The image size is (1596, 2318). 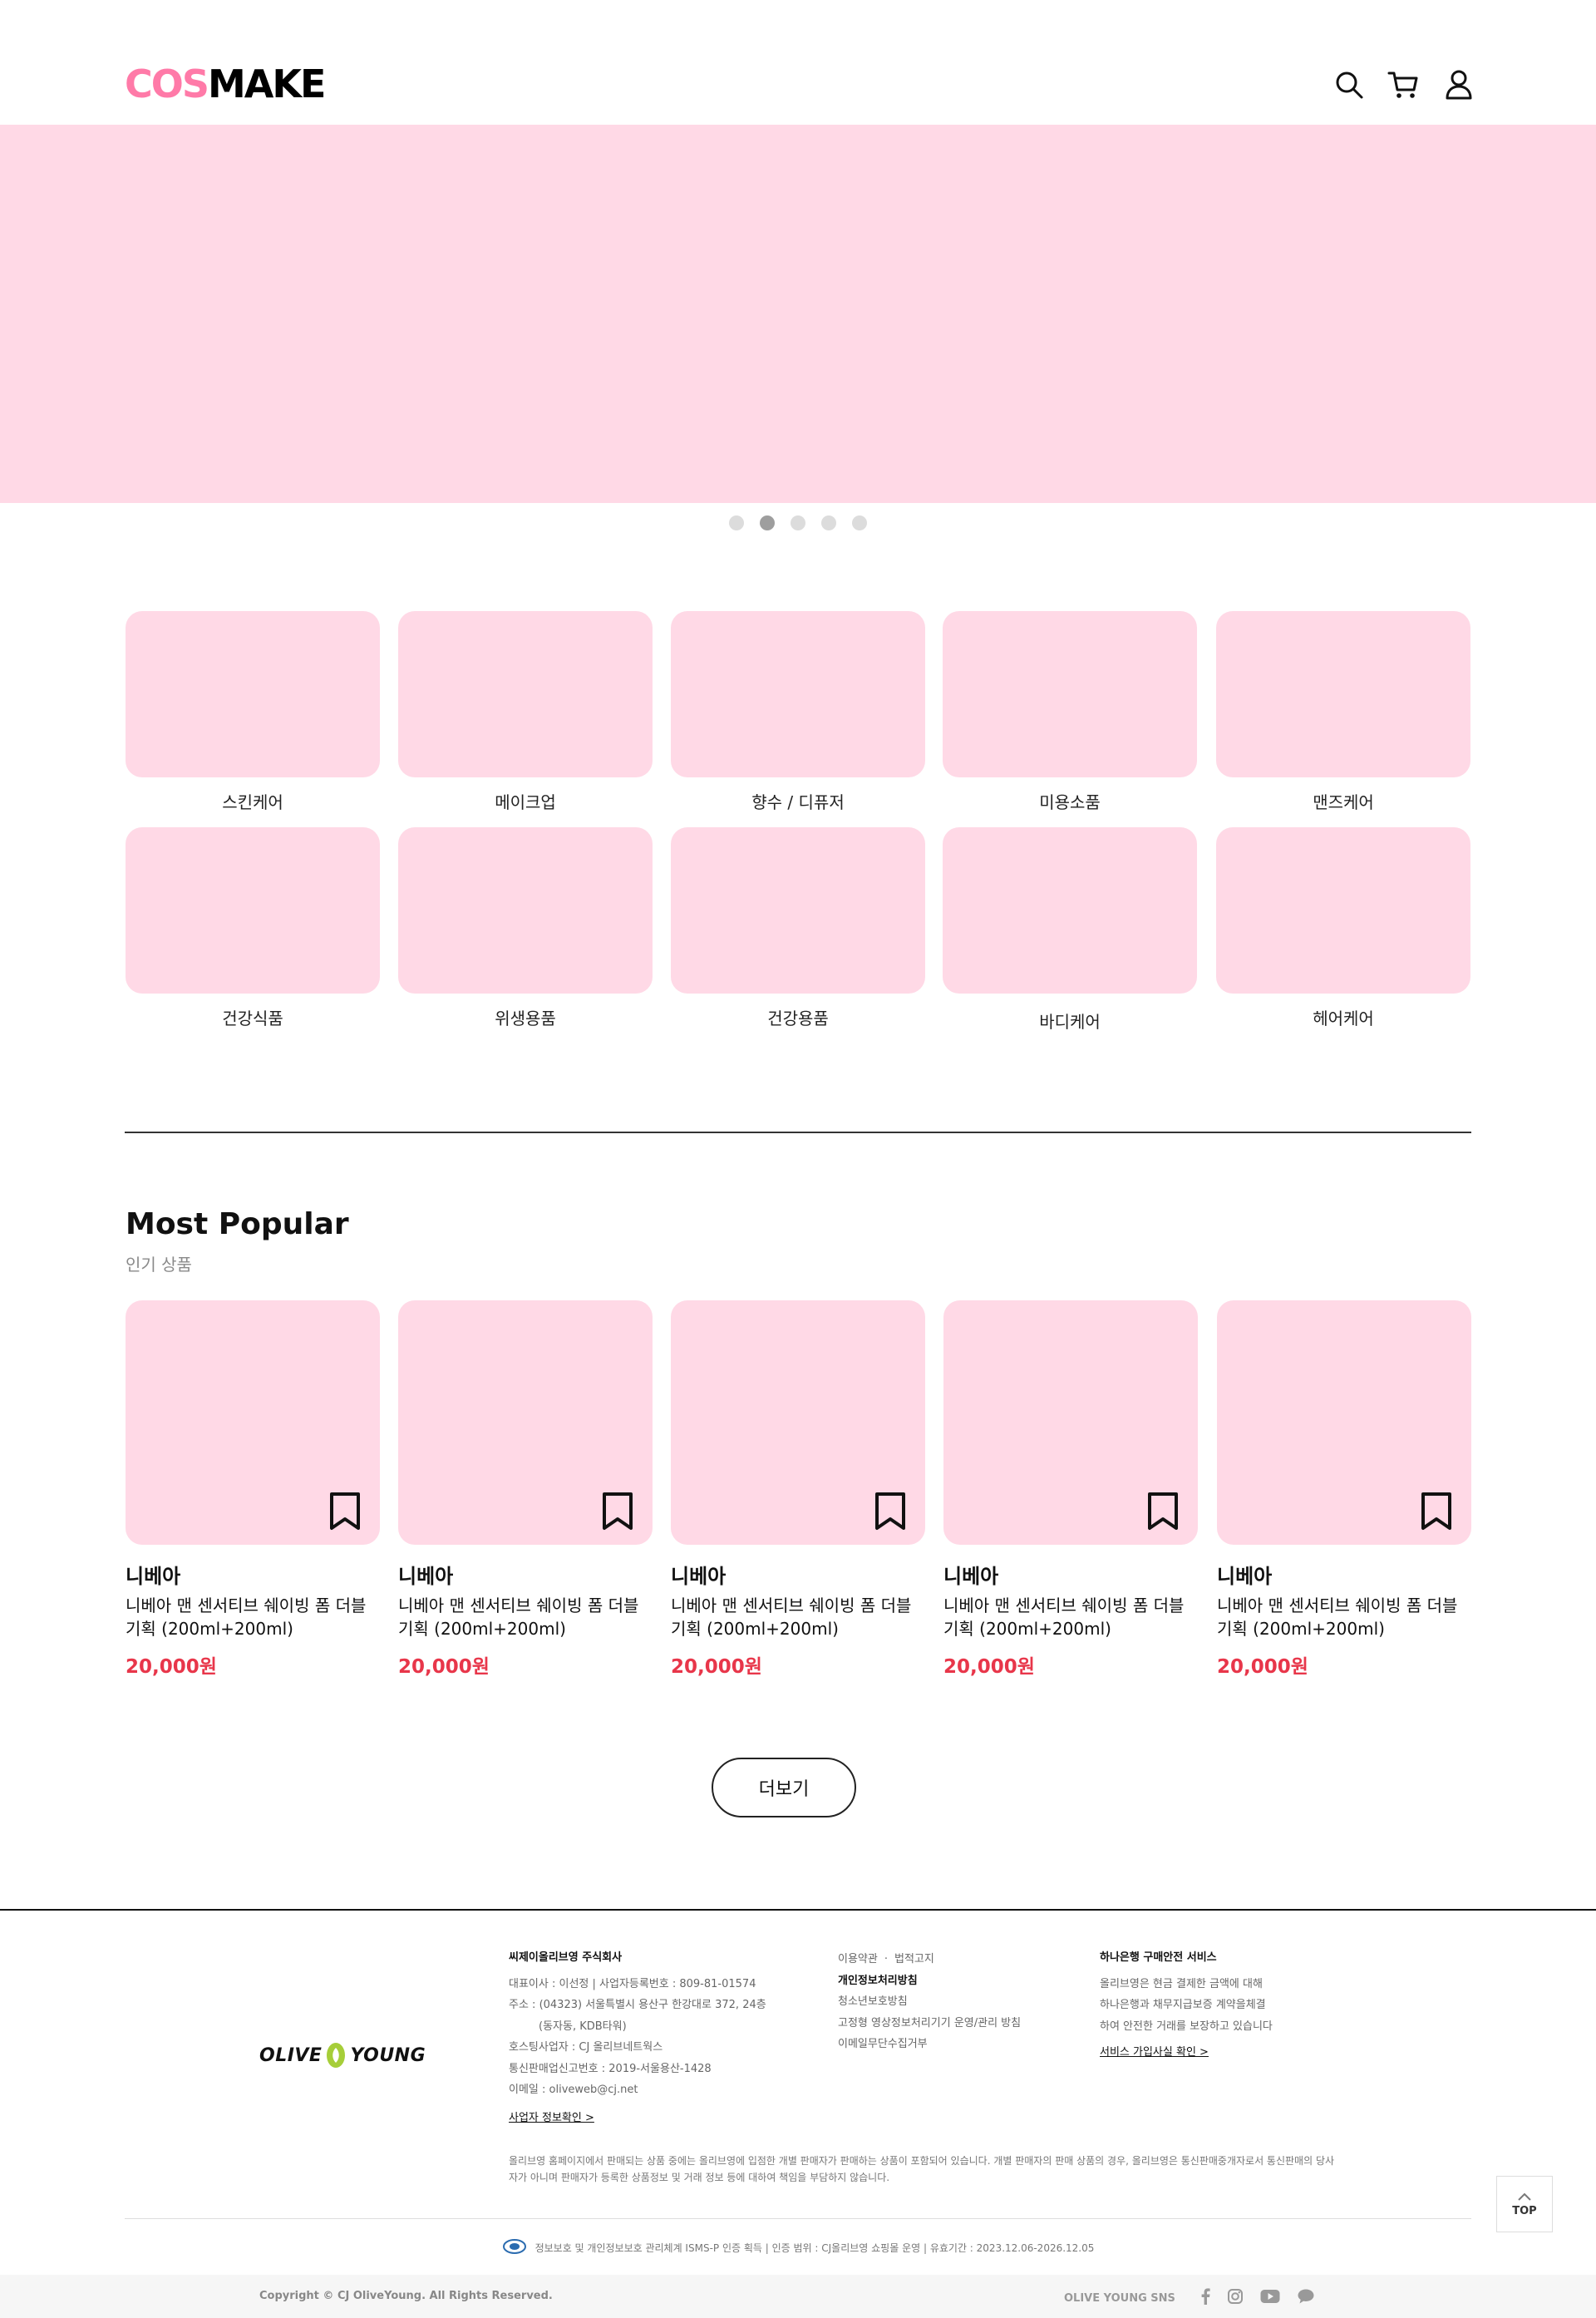 I want to click on legal-link: 법적고지, so click(x=914, y=1959).